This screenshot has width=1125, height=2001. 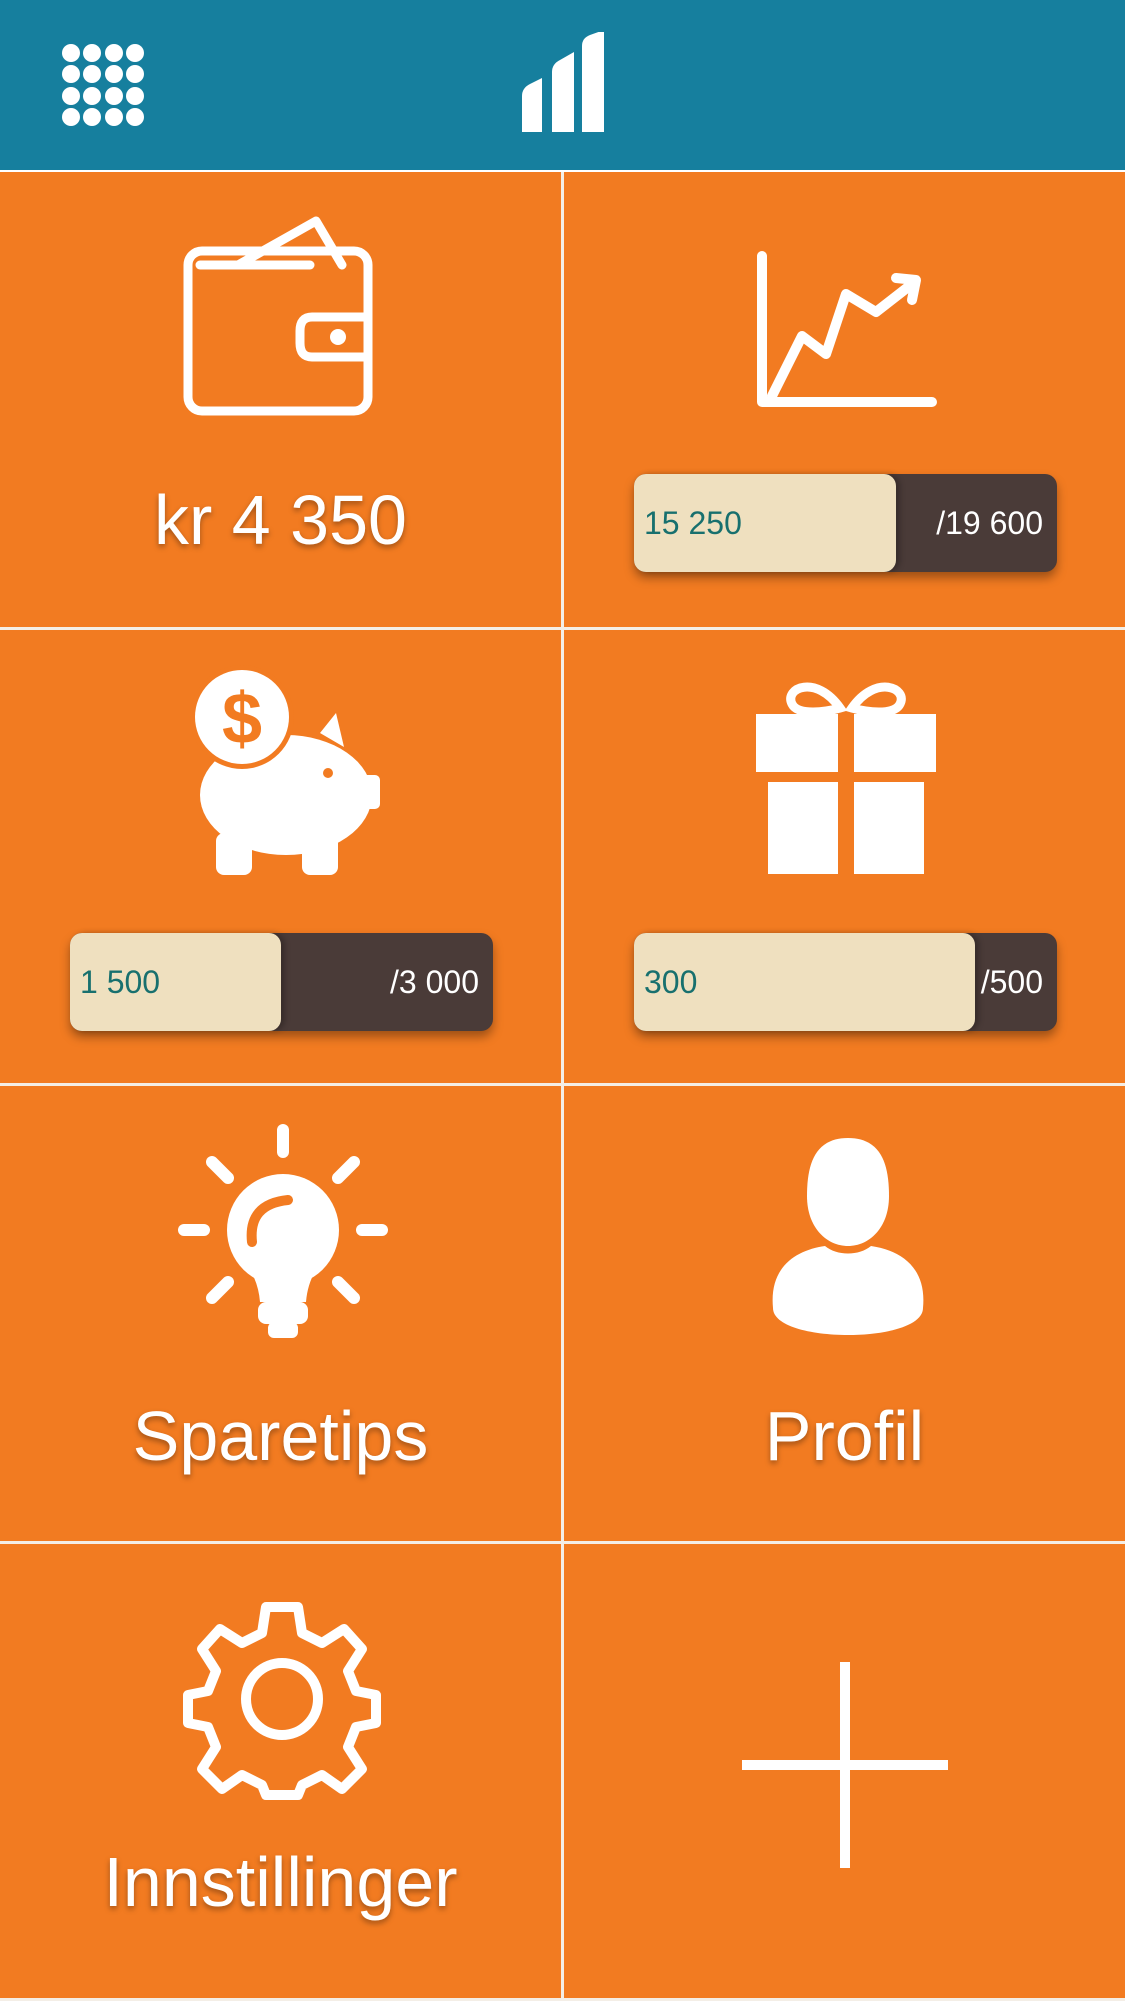 What do you see at coordinates (848, 1242) in the screenshot?
I see `user-icon` at bounding box center [848, 1242].